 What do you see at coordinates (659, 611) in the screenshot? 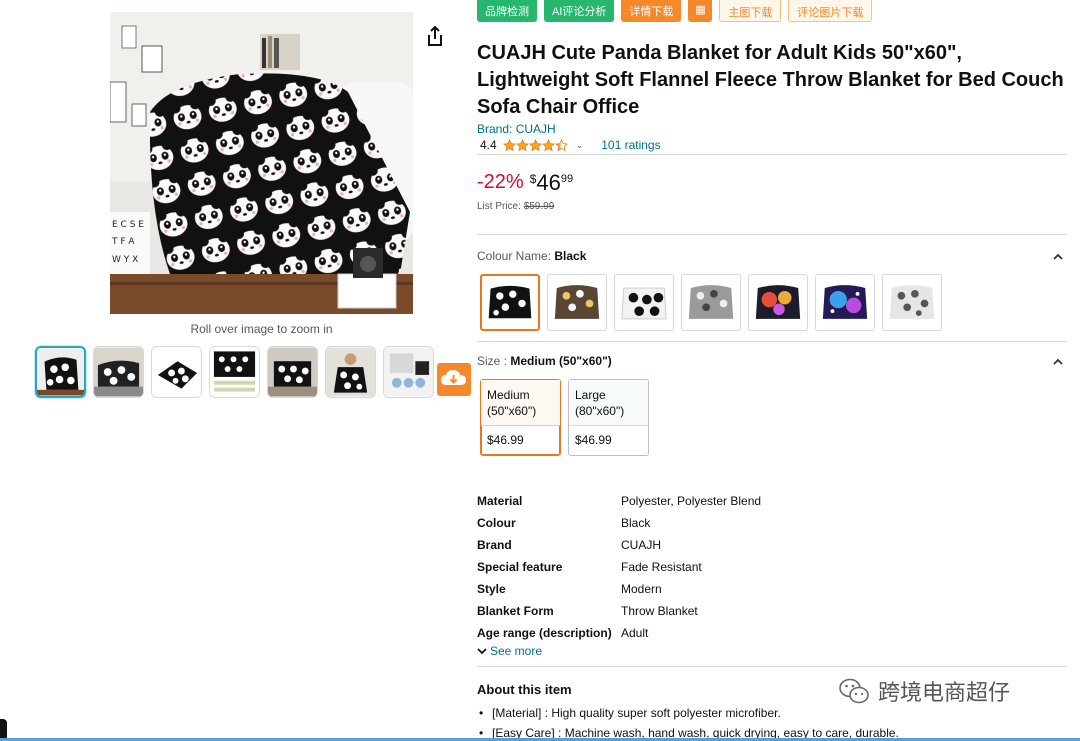
I see `spec-value: Throw Blanket` at bounding box center [659, 611].